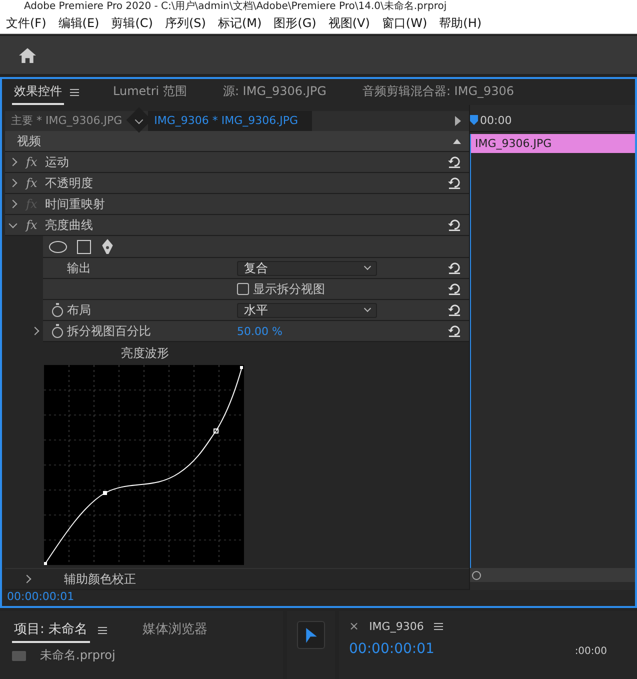 Image resolution: width=637 pixels, height=679 pixels. Describe the element at coordinates (460, 23) in the screenshot. I see `menu-item: 帮助(H)` at that location.